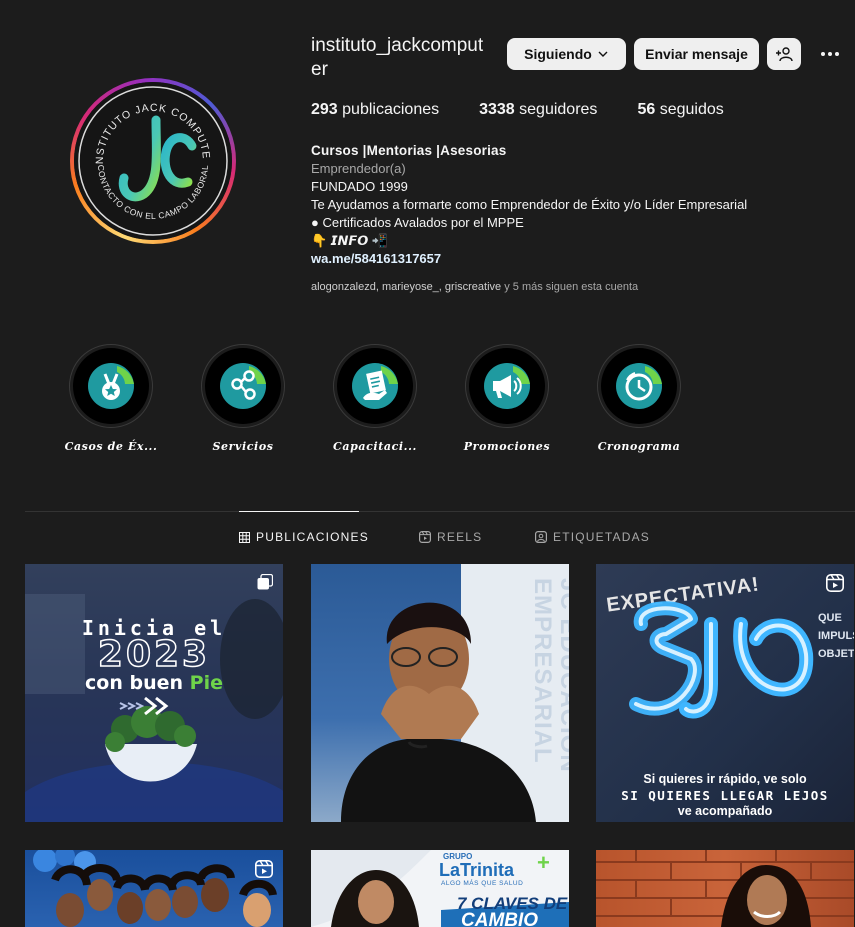 The image size is (855, 927). Describe the element at coordinates (244, 537) in the screenshot. I see `grid-icon` at that location.